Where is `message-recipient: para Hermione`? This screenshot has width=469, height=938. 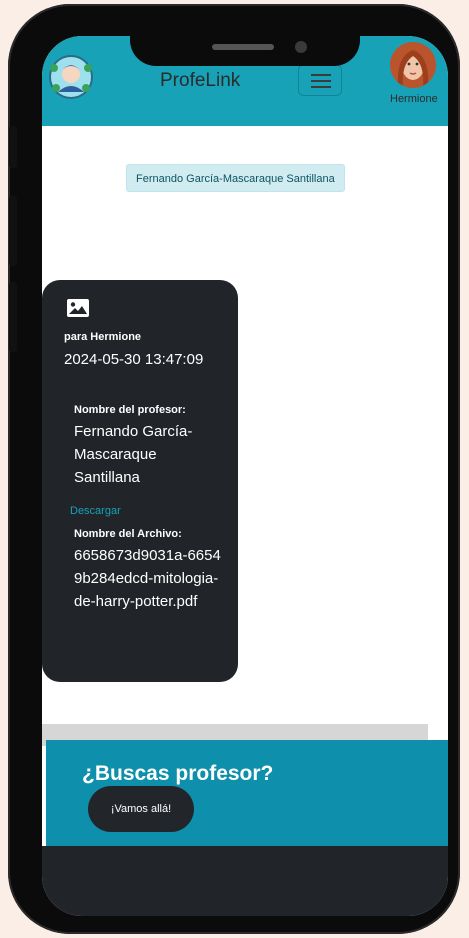
message-recipient: para Hermione is located at coordinates (103, 337).